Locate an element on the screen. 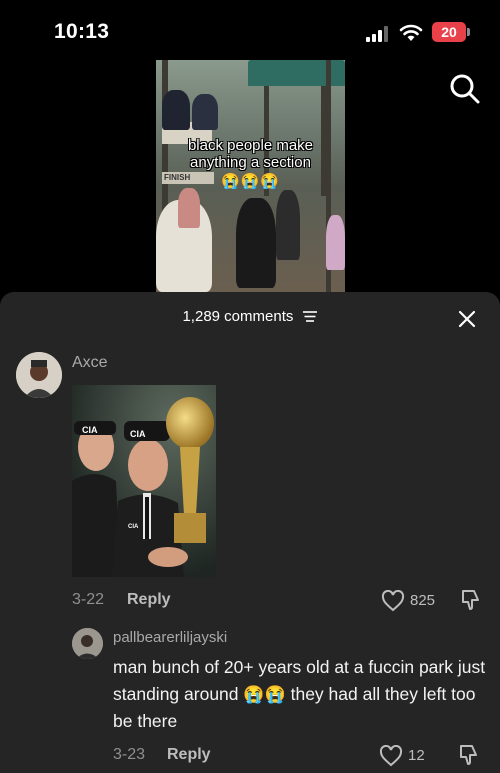 Image resolution: width=500 pixels, height=773 pixels. like-count: 825 is located at coordinates (423, 600).